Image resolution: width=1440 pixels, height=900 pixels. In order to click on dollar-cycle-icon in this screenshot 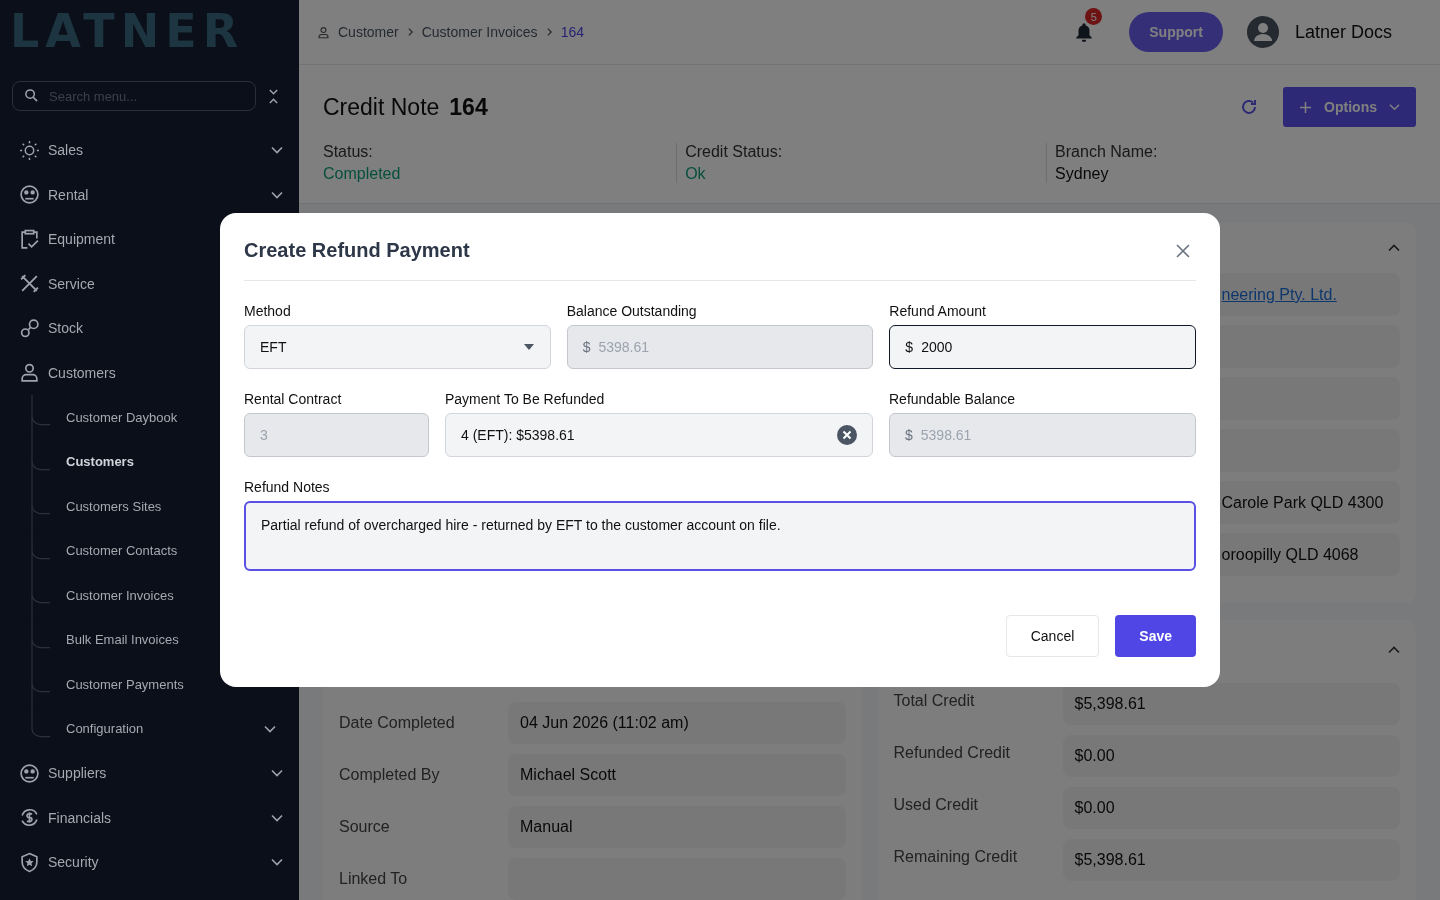, I will do `click(29, 818)`.